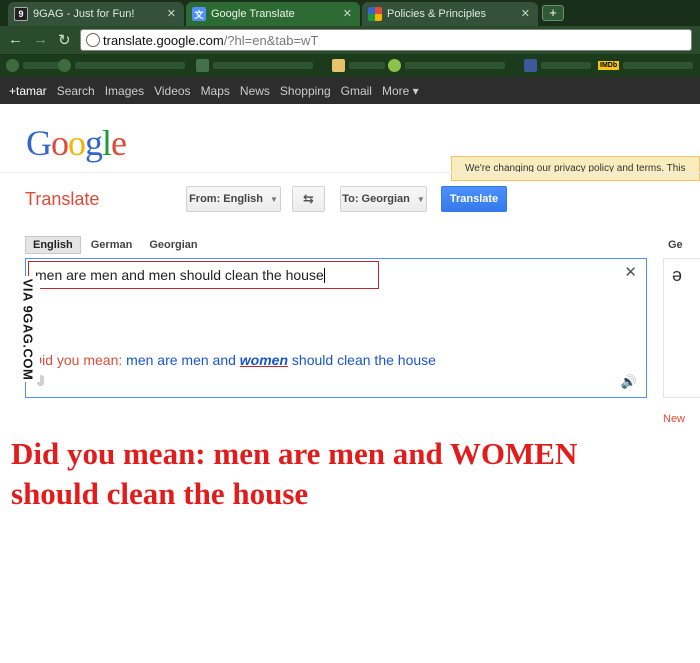 This screenshot has height=663, width=700. Describe the element at coordinates (324, 275) in the screenshot. I see `text-cursor` at that location.